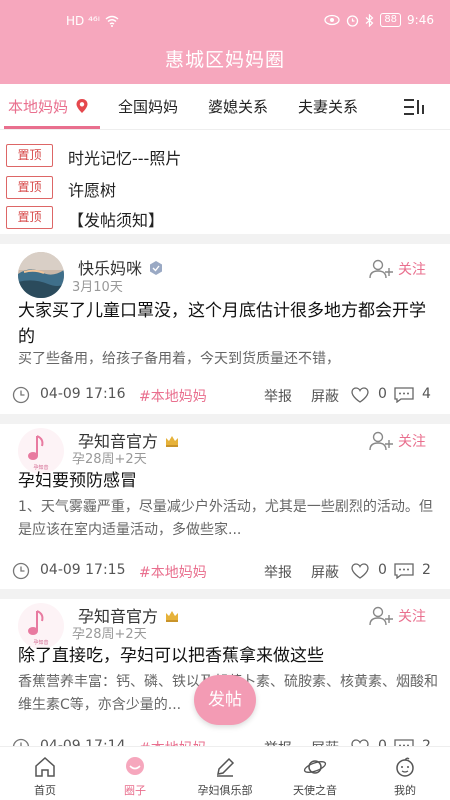 Image resolution: width=450 pixels, height=800 pixels. I want to click on post-time: 04-09 17:16, so click(83, 394).